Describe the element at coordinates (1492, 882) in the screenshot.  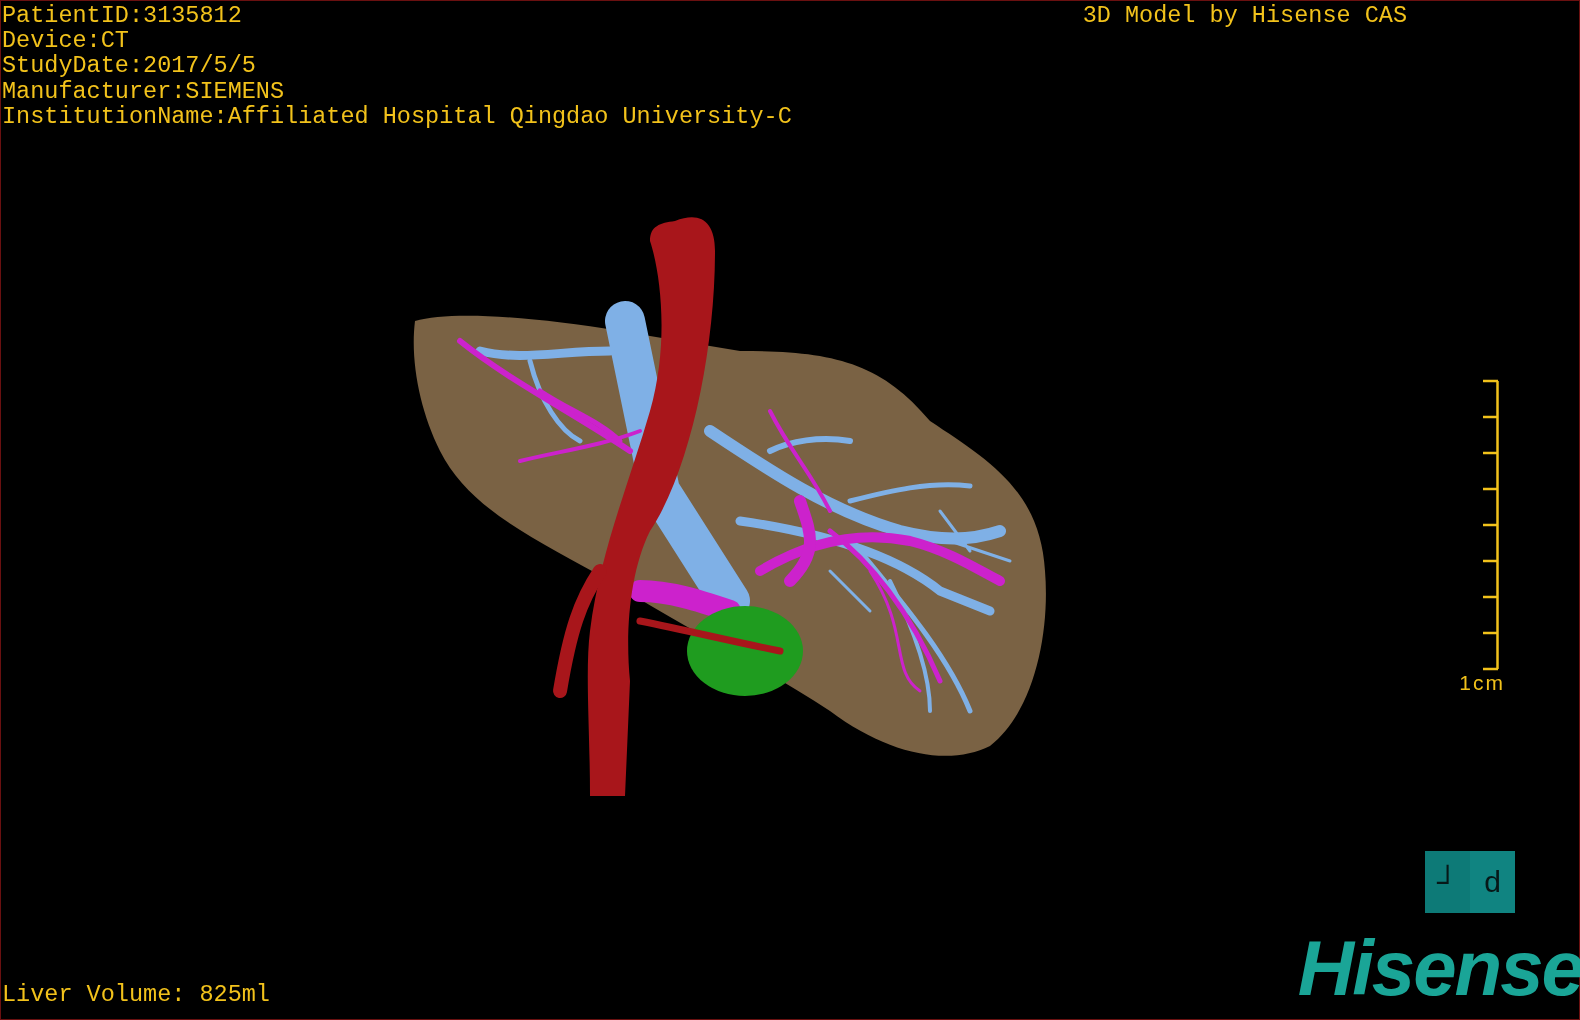
I see `orientation-cube-face: d` at that location.